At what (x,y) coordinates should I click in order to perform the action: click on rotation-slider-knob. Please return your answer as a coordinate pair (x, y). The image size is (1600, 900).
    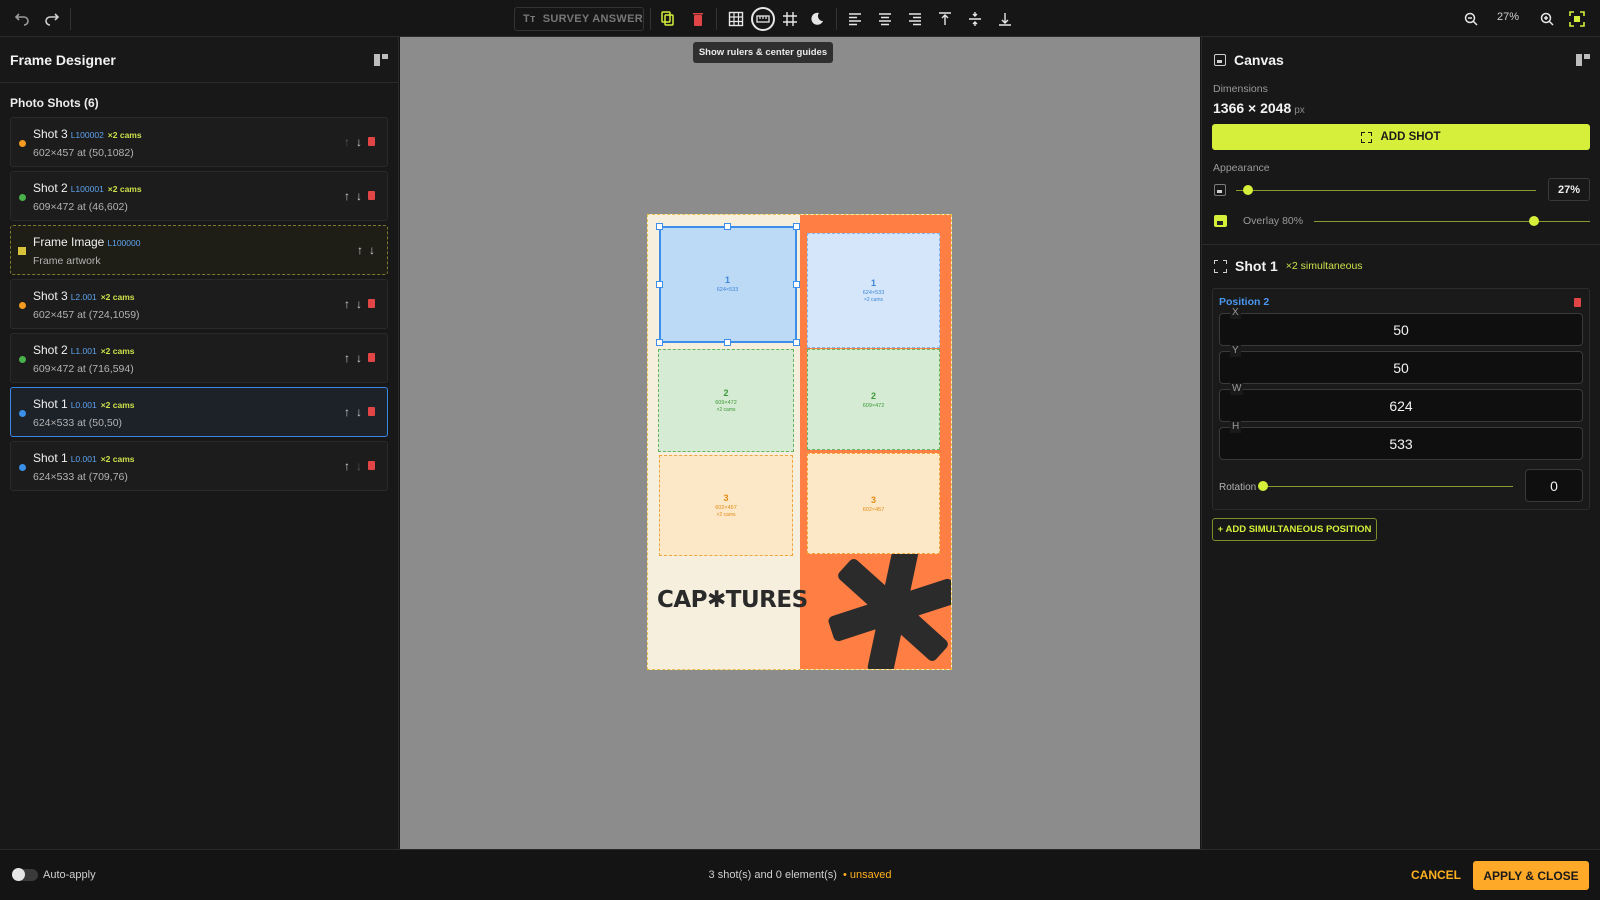
    Looking at the image, I should click on (1263, 486).